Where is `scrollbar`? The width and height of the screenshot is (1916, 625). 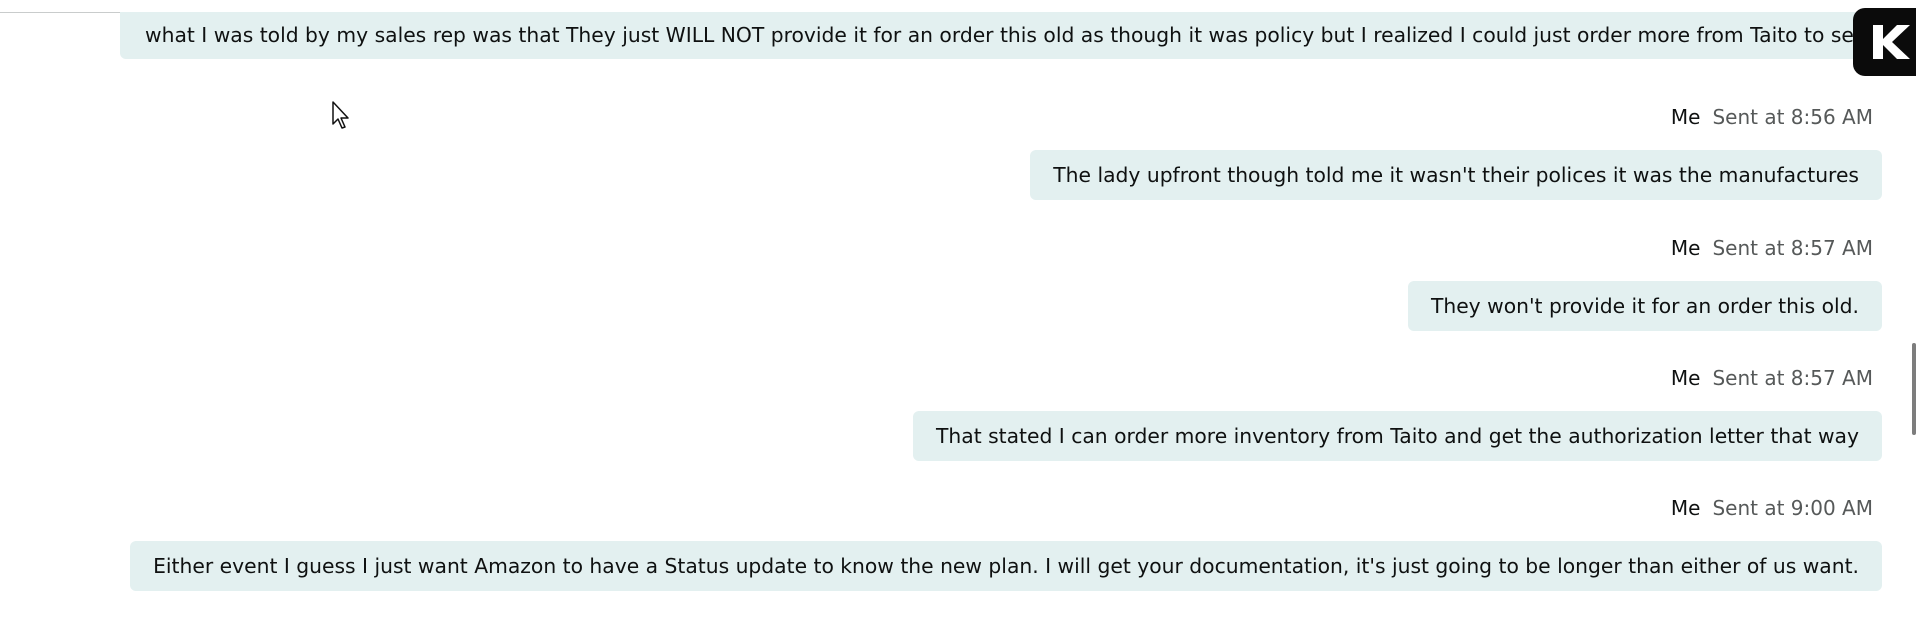 scrollbar is located at coordinates (1914, 318).